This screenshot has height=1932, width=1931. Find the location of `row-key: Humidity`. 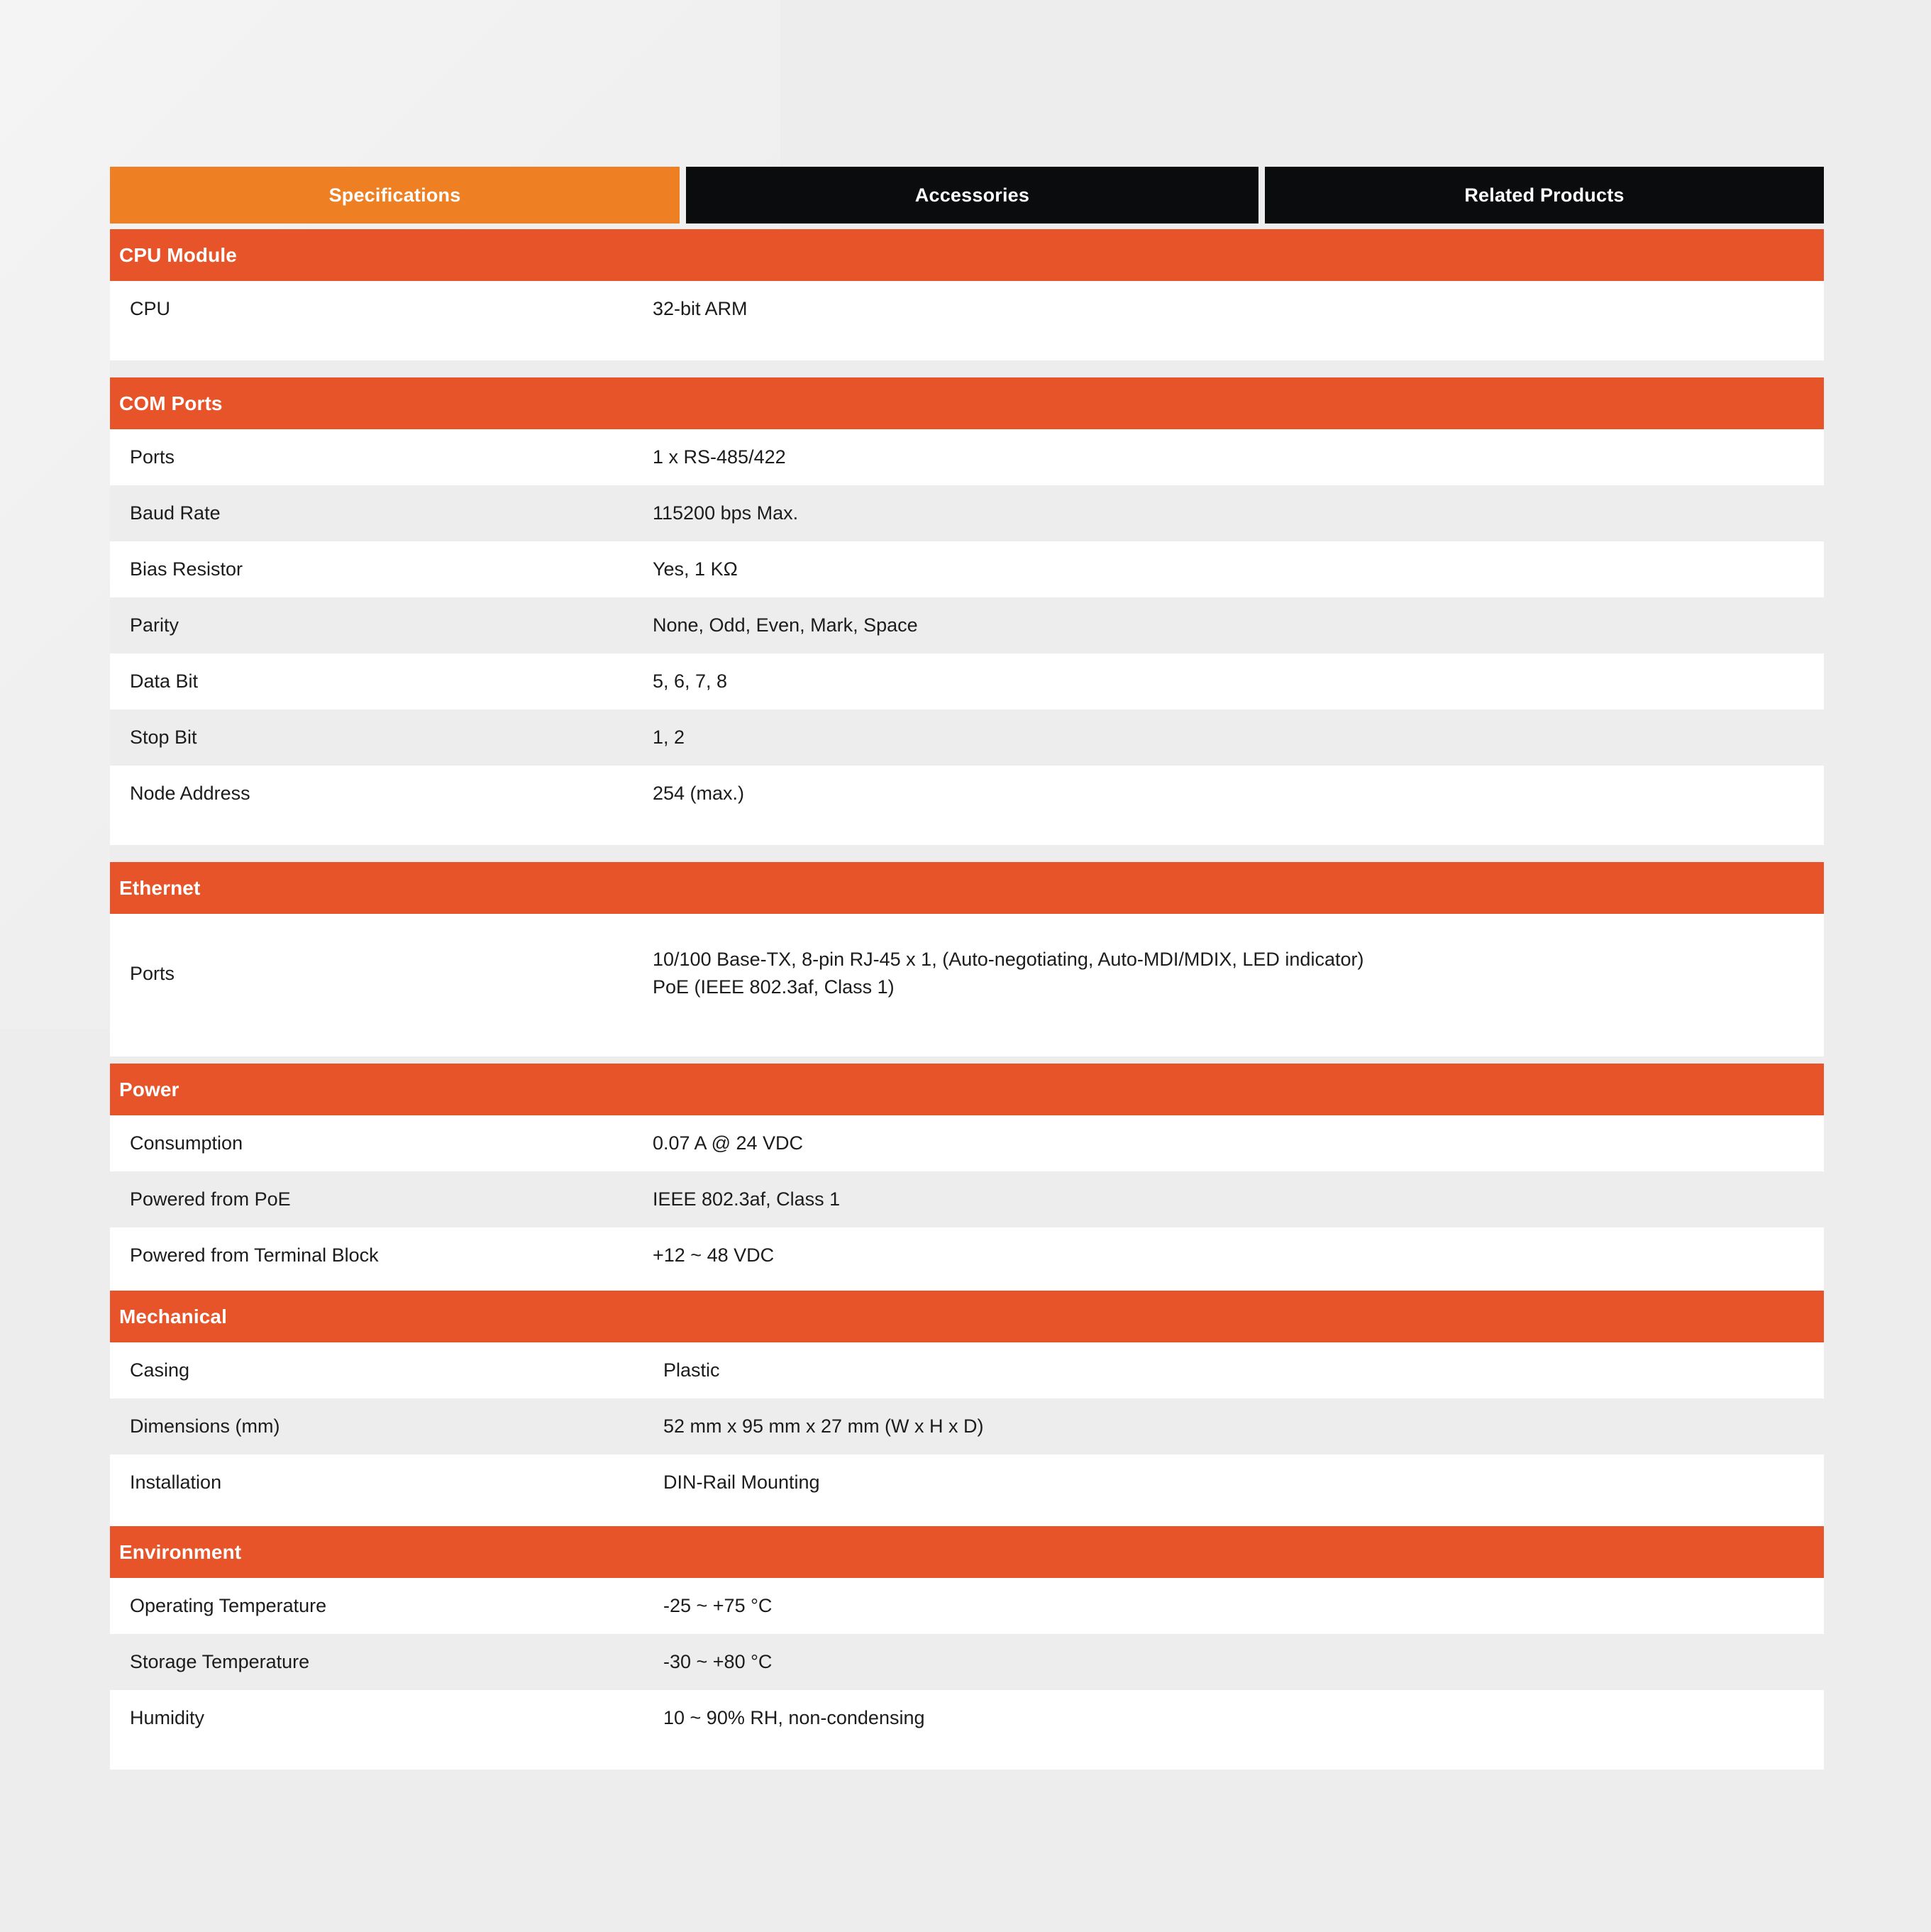

row-key: Humidity is located at coordinates (167, 1718).